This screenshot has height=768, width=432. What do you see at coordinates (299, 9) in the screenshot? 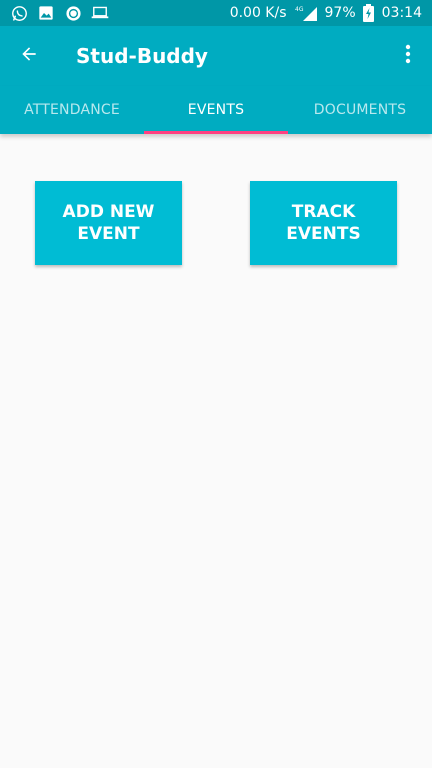
I see `svg-text: 4G` at bounding box center [299, 9].